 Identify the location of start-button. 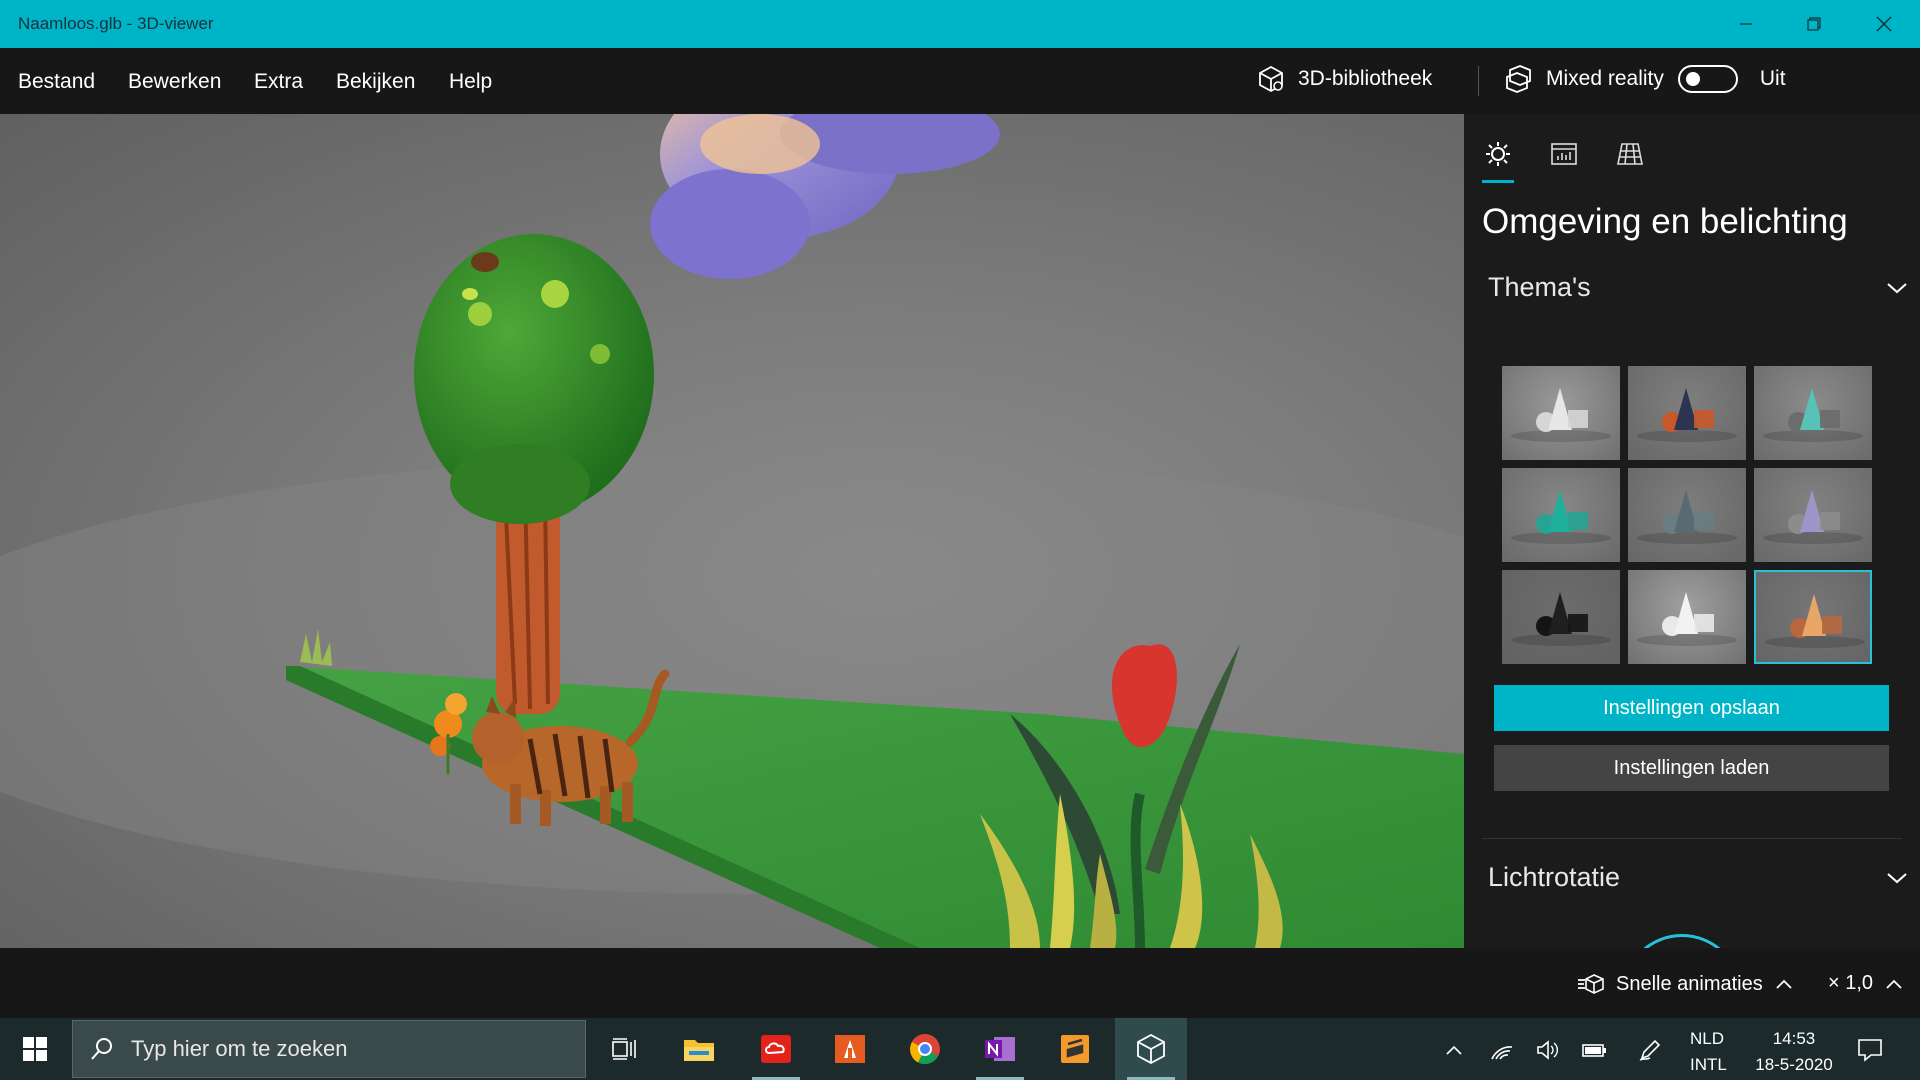
(35, 1049).